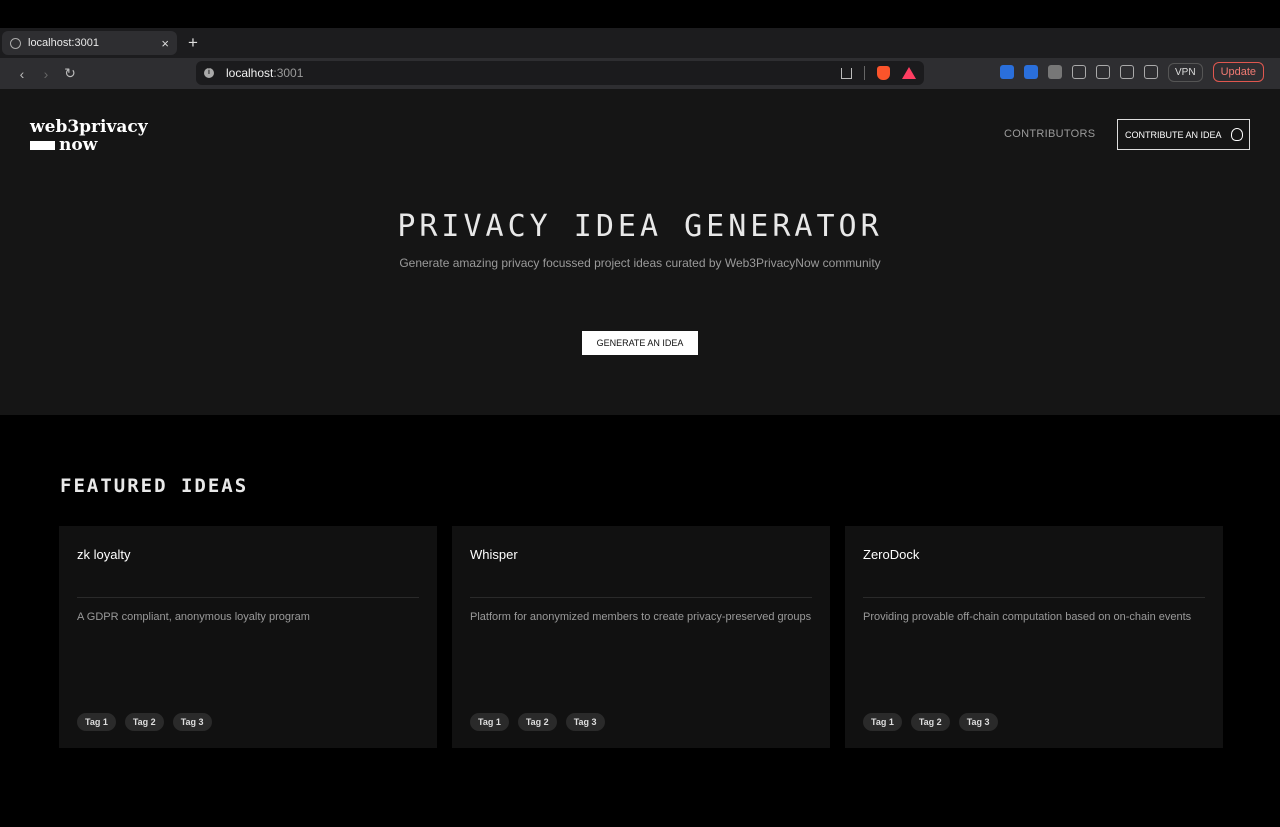 The image size is (1280, 827). What do you see at coordinates (1079, 72) in the screenshot?
I see `puzzle-icon` at bounding box center [1079, 72].